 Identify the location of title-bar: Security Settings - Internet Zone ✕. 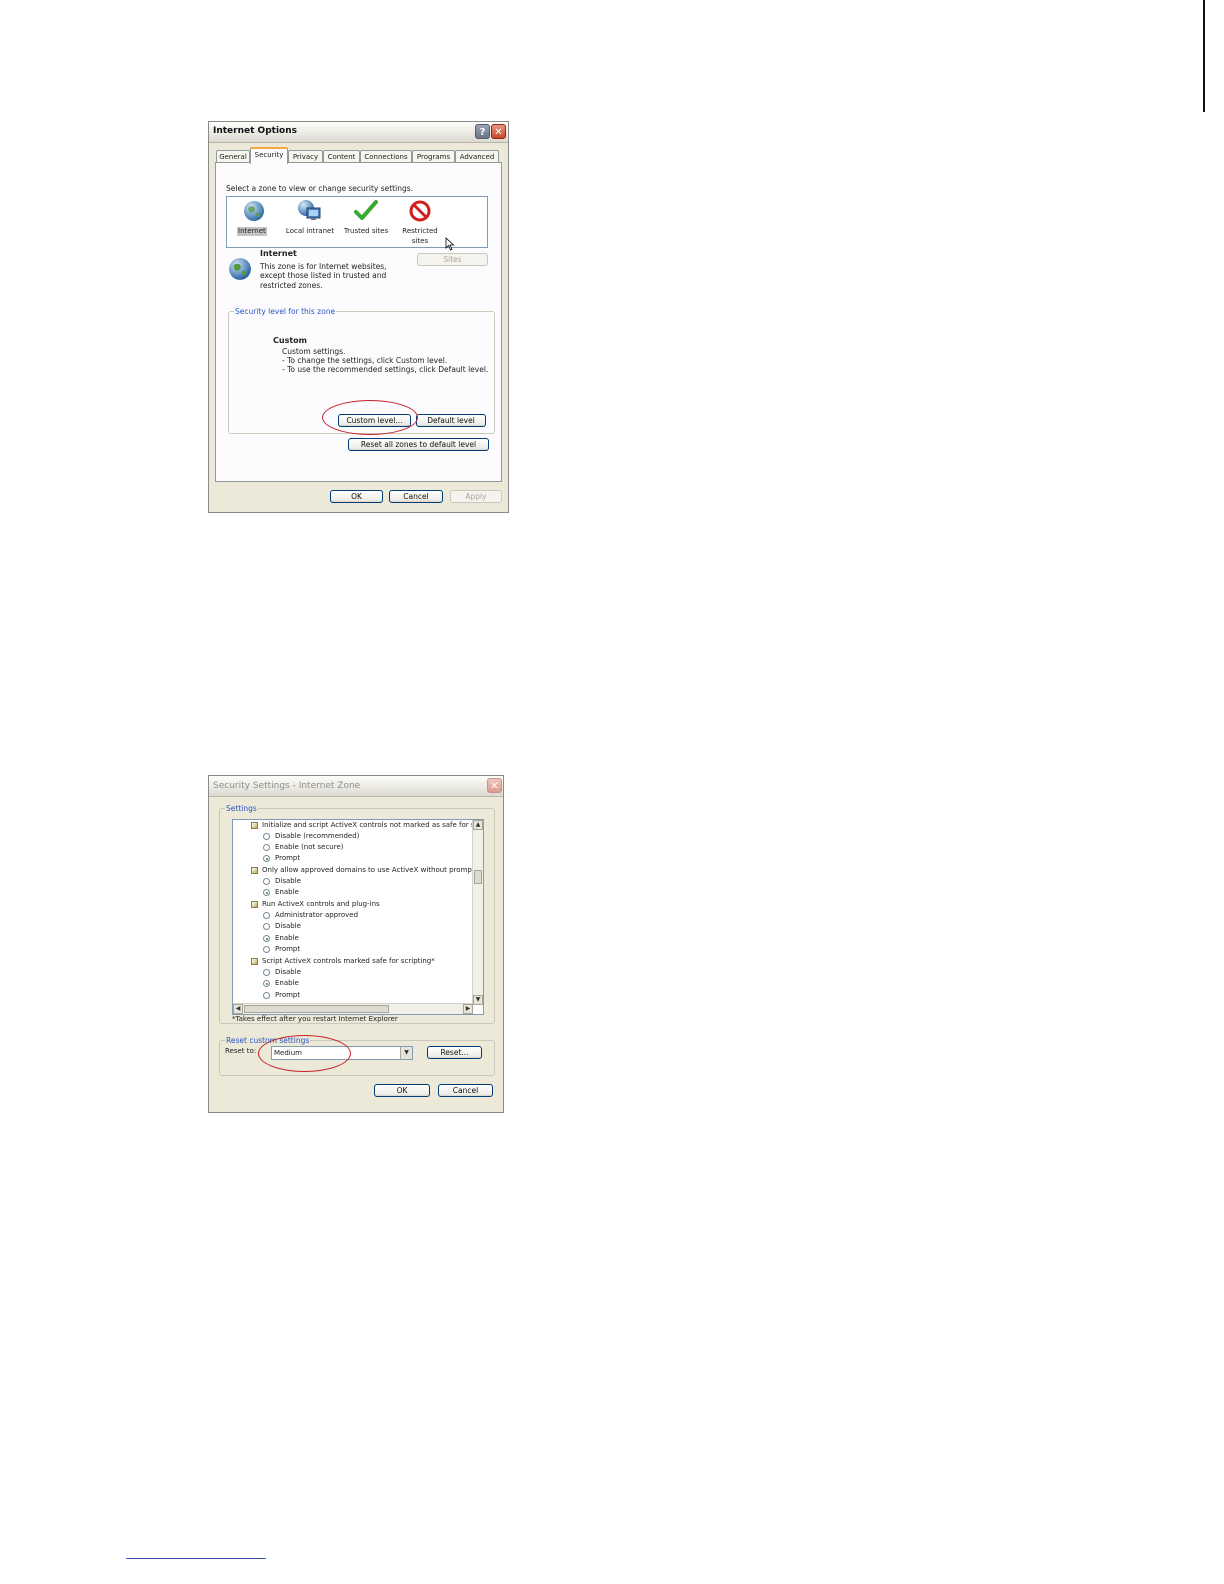
(356, 786).